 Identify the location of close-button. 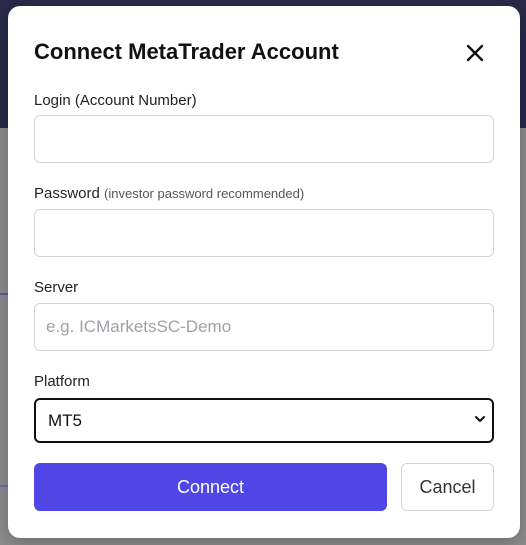
(475, 53).